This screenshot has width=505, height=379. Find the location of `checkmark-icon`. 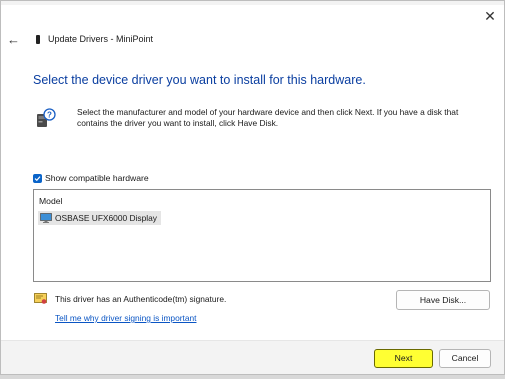

checkmark-icon is located at coordinates (37, 178).